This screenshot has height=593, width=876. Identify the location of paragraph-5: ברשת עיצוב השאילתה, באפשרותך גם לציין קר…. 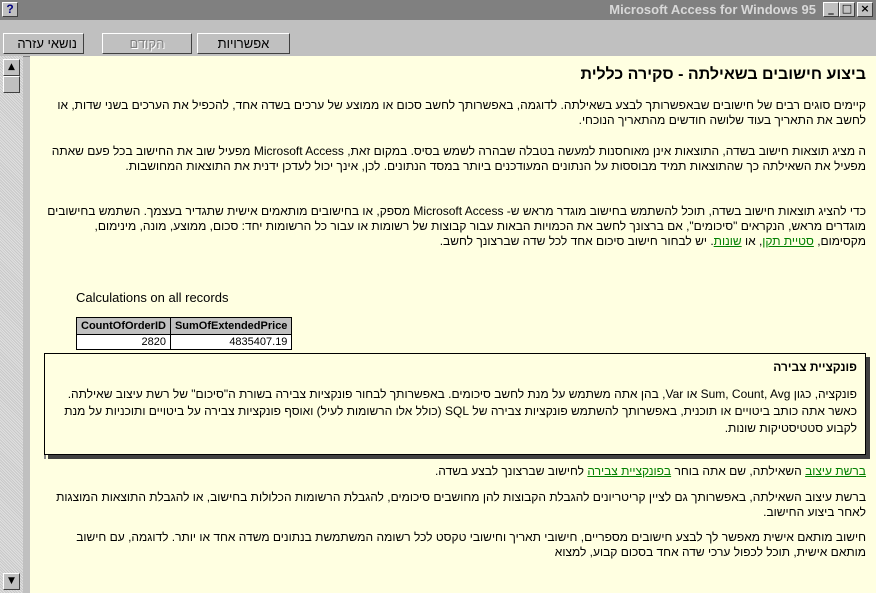
(461, 504).